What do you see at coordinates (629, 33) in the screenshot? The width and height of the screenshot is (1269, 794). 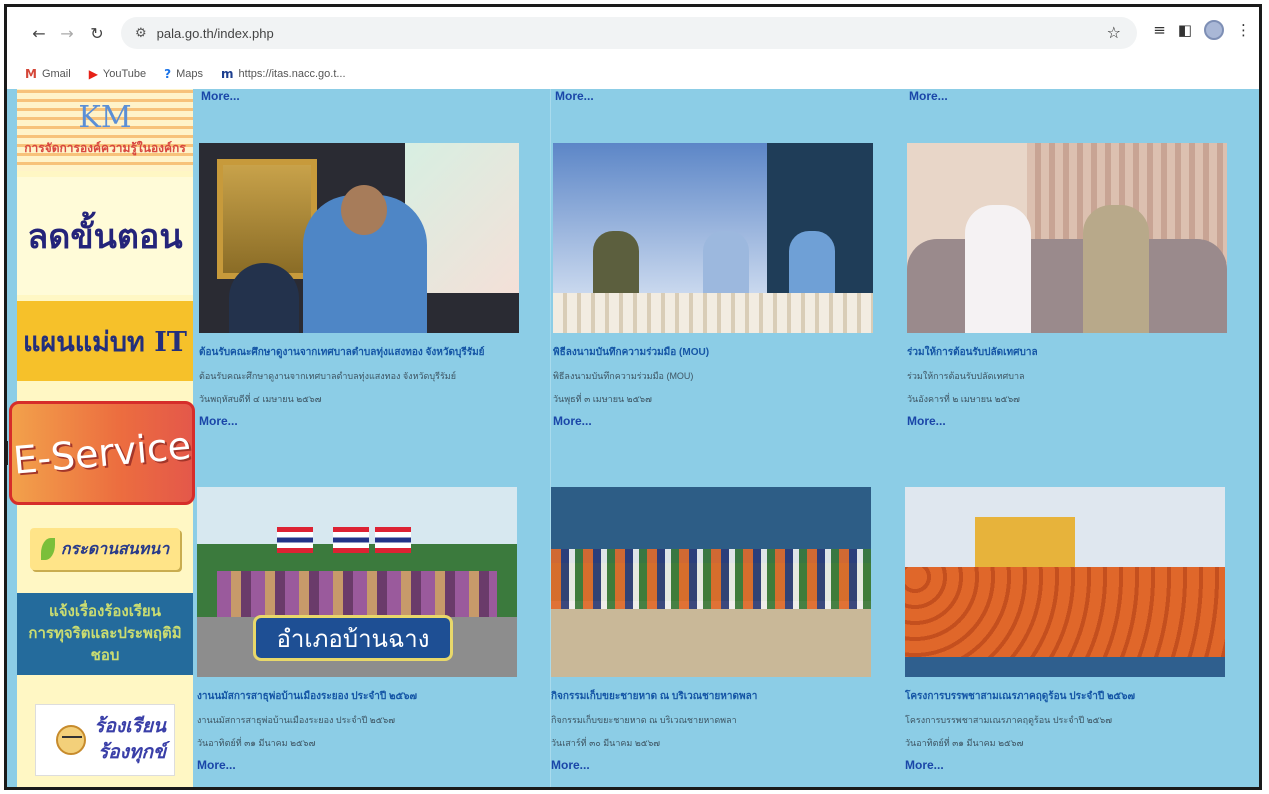 I see `address-bar: ⚙ pala.go.th/index.php ☆` at bounding box center [629, 33].